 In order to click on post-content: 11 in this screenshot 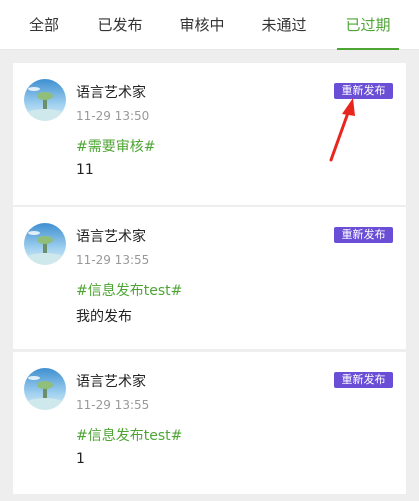, I will do `click(85, 170)`.